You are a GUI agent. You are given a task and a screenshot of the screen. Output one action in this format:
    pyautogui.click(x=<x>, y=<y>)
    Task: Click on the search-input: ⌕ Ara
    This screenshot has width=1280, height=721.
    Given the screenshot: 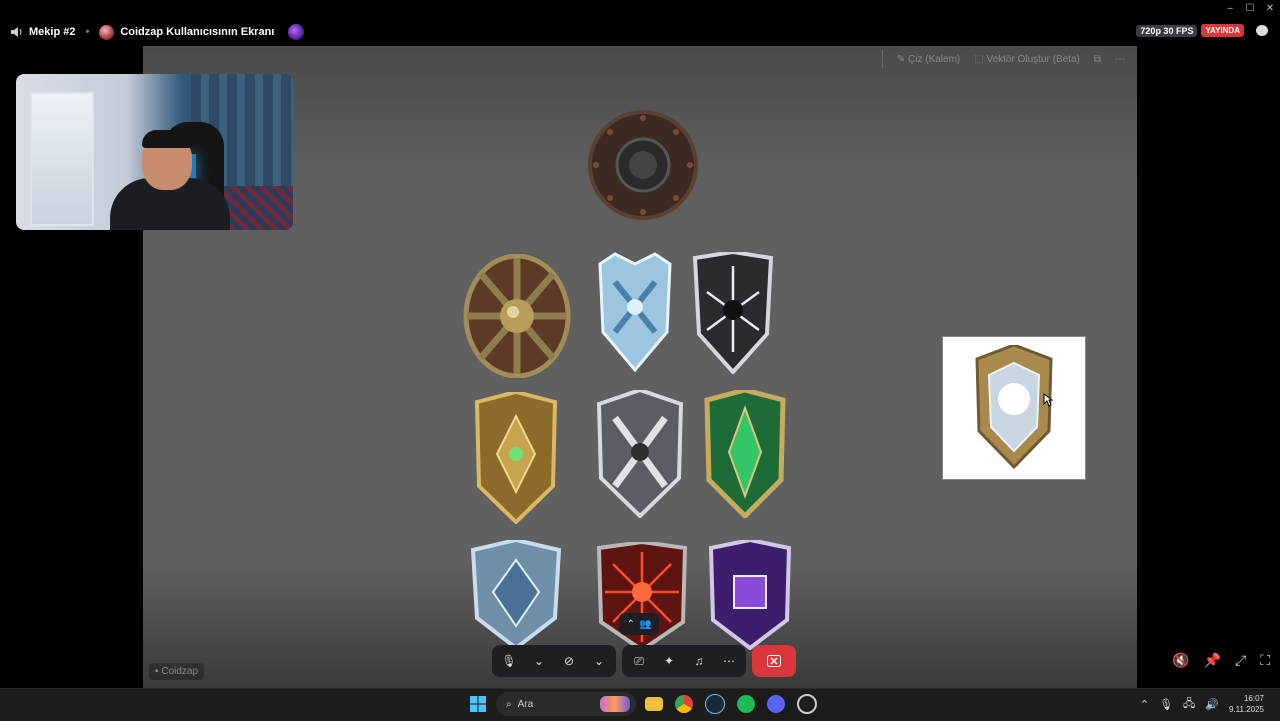 What is the action you would take?
    pyautogui.click(x=566, y=704)
    